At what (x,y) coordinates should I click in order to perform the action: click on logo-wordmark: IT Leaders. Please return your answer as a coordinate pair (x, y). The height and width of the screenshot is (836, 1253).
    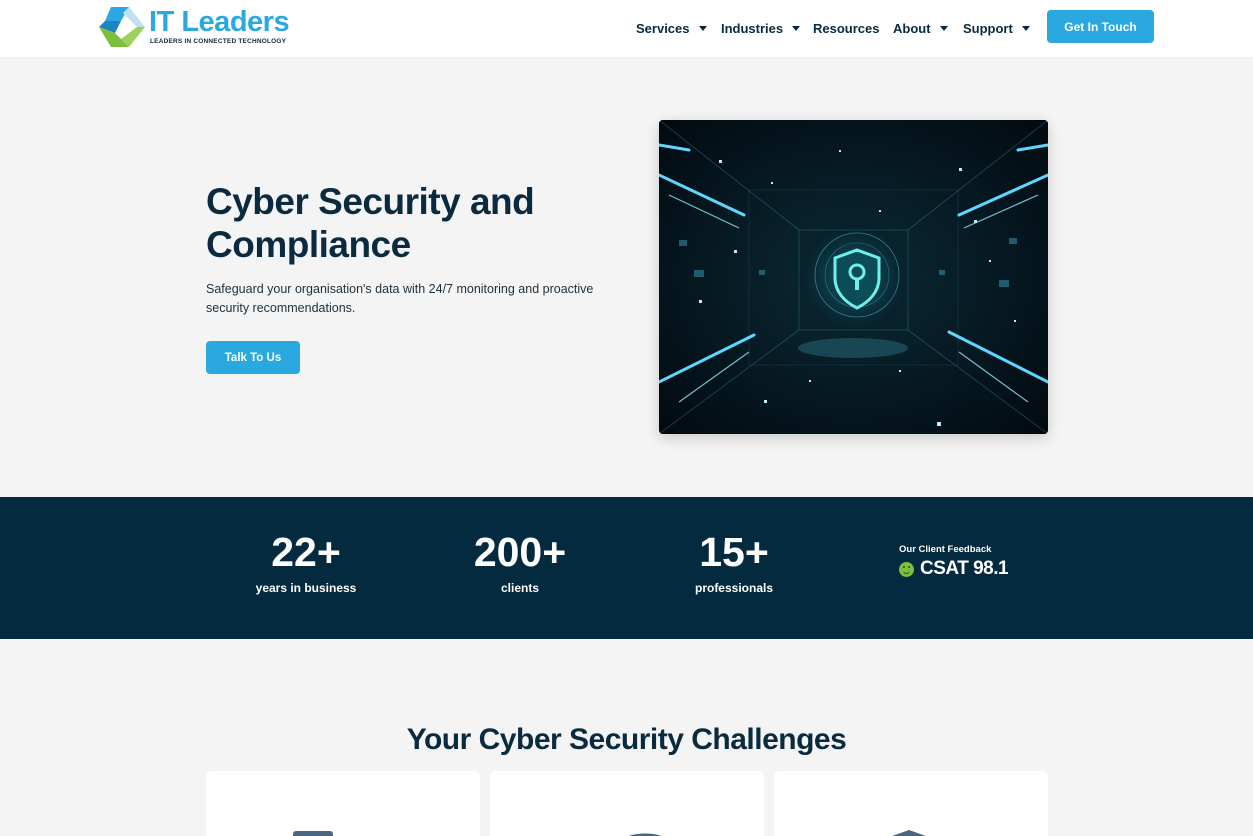
    Looking at the image, I should click on (219, 22).